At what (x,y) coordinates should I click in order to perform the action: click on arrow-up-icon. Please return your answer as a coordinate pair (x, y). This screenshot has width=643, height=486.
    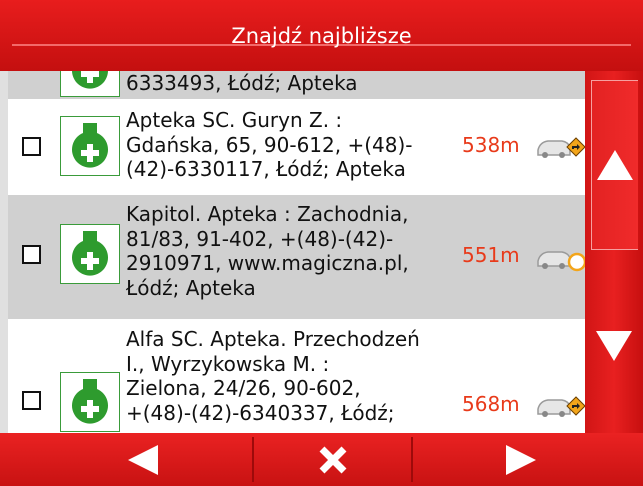
    Looking at the image, I should click on (615, 165).